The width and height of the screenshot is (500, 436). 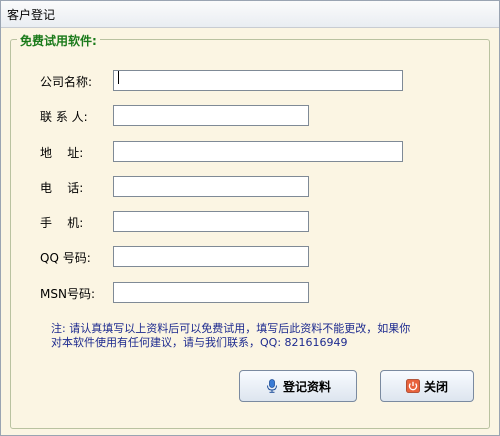 What do you see at coordinates (231, 328) in the screenshot?
I see `notice-line-1: 注: 请认真填写以上资料后可以免费试用，填写后此资料不能更改，如果你` at bounding box center [231, 328].